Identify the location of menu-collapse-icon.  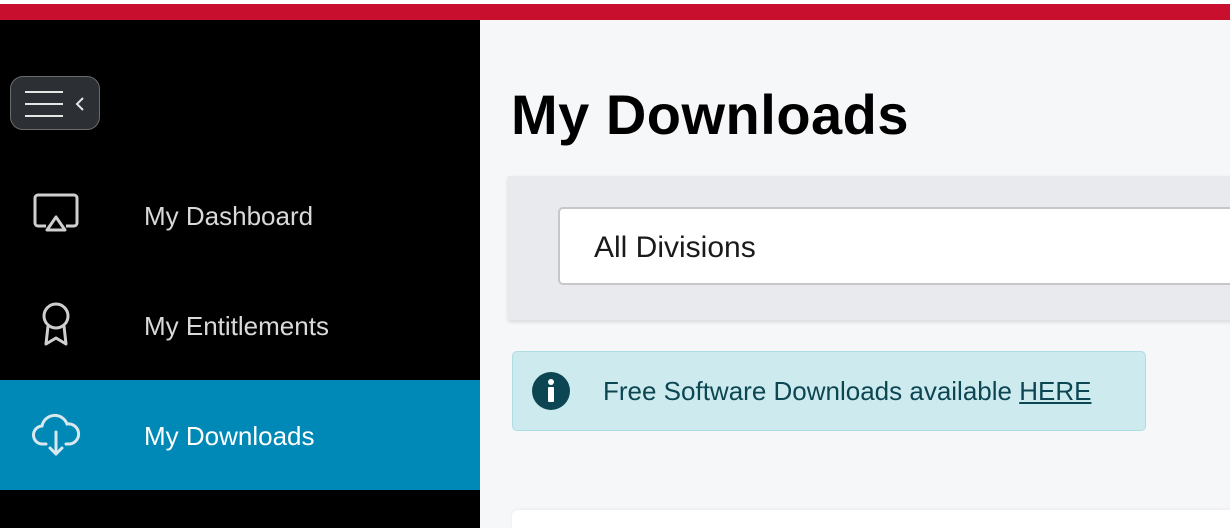
(54, 104).